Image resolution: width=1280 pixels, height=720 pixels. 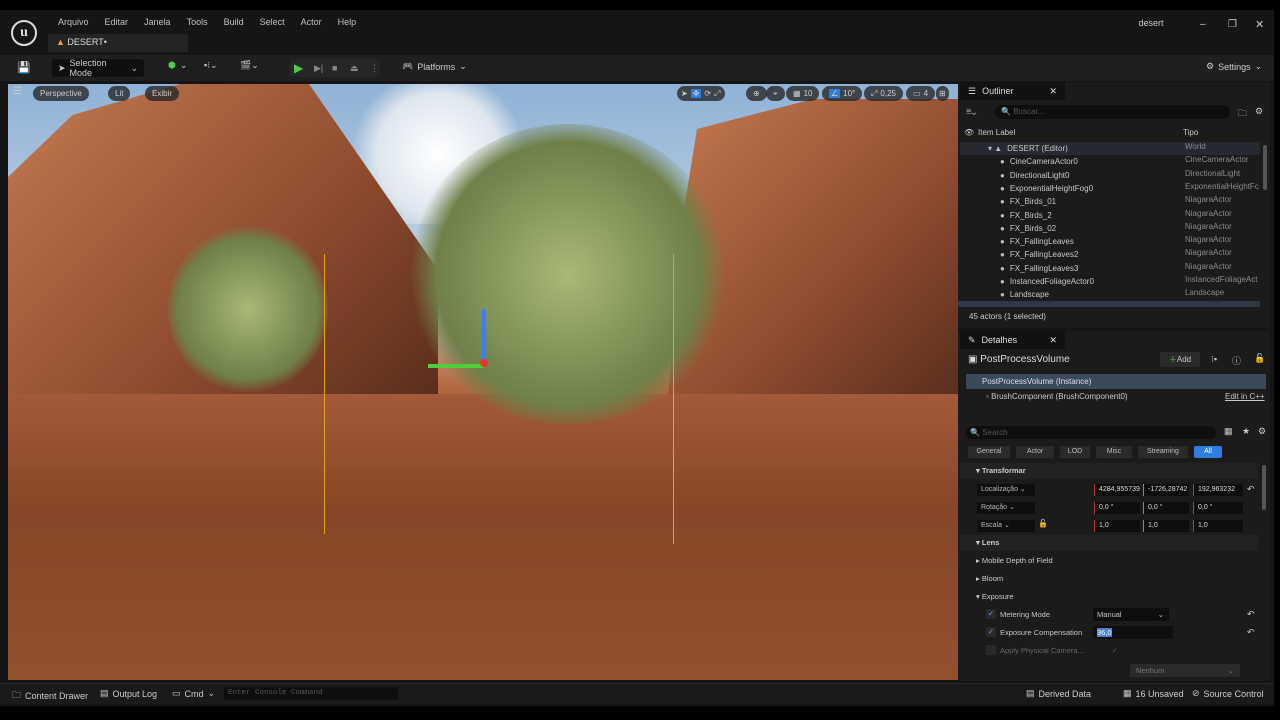 What do you see at coordinates (1117, 490) in the screenshot?
I see `location-x-field: 4284,955739` at bounding box center [1117, 490].